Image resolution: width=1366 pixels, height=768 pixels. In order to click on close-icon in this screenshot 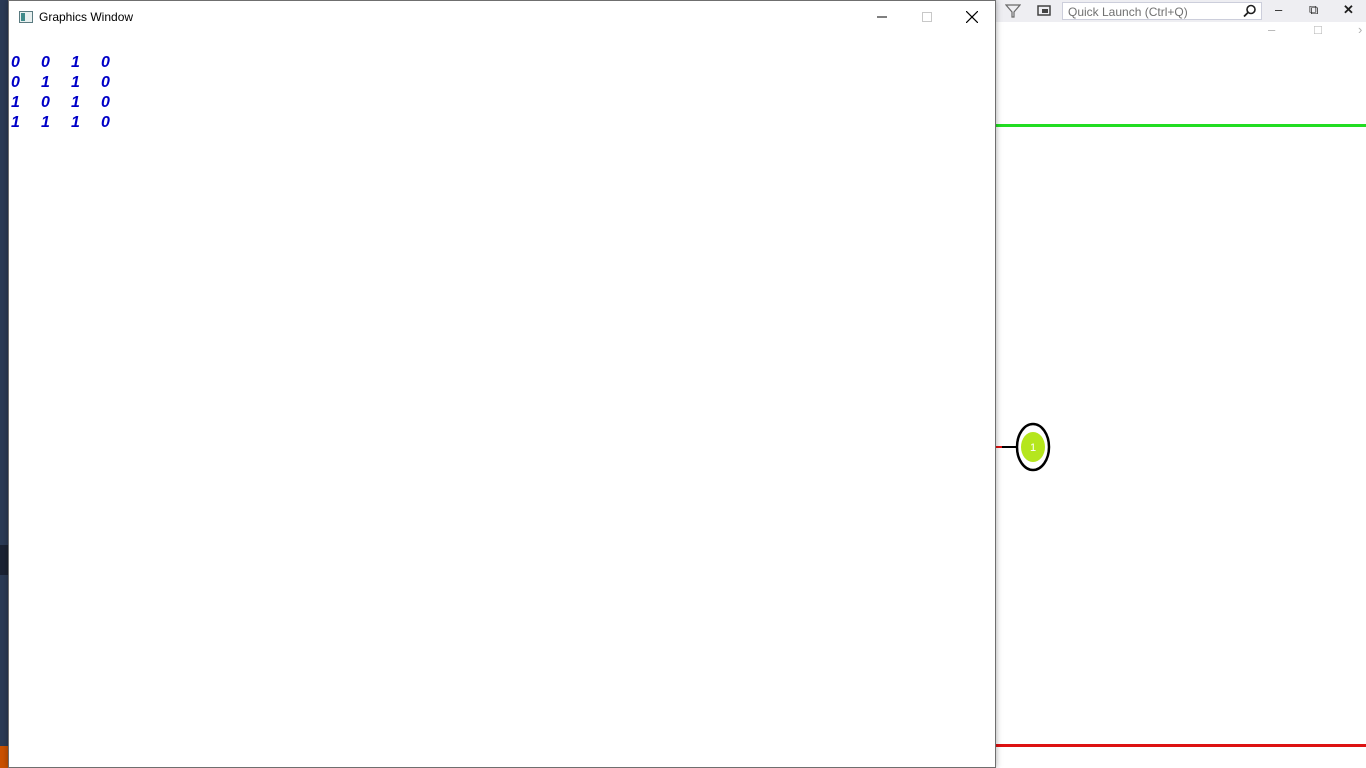, I will do `click(972, 16)`.